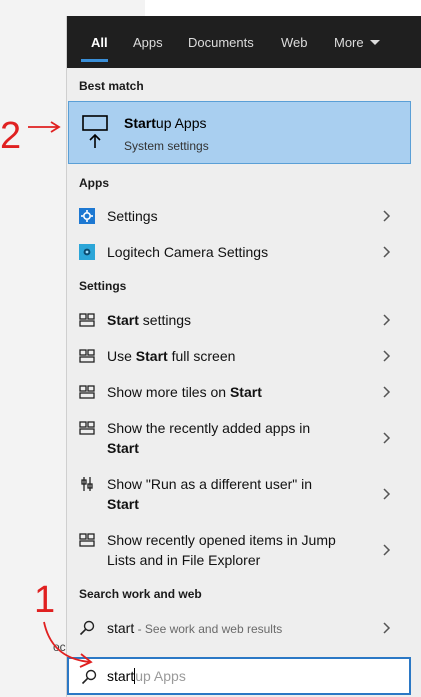 Image resolution: width=421 pixels, height=697 pixels. What do you see at coordinates (239, 676) in the screenshot?
I see `search-box: startup Apps` at bounding box center [239, 676].